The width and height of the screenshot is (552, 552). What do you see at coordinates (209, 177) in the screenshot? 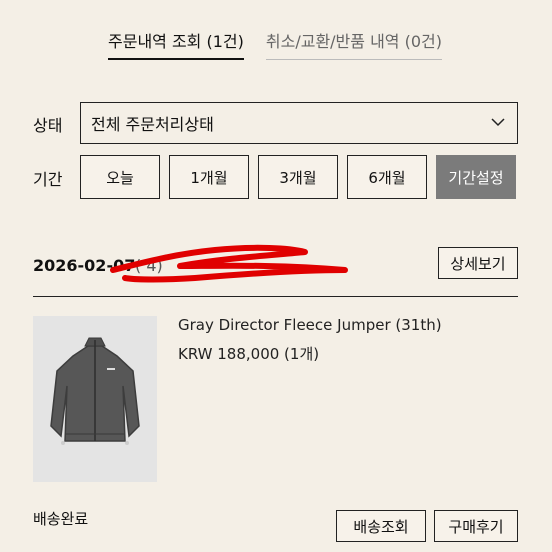
I see `period-1month-button: 1개월` at bounding box center [209, 177].